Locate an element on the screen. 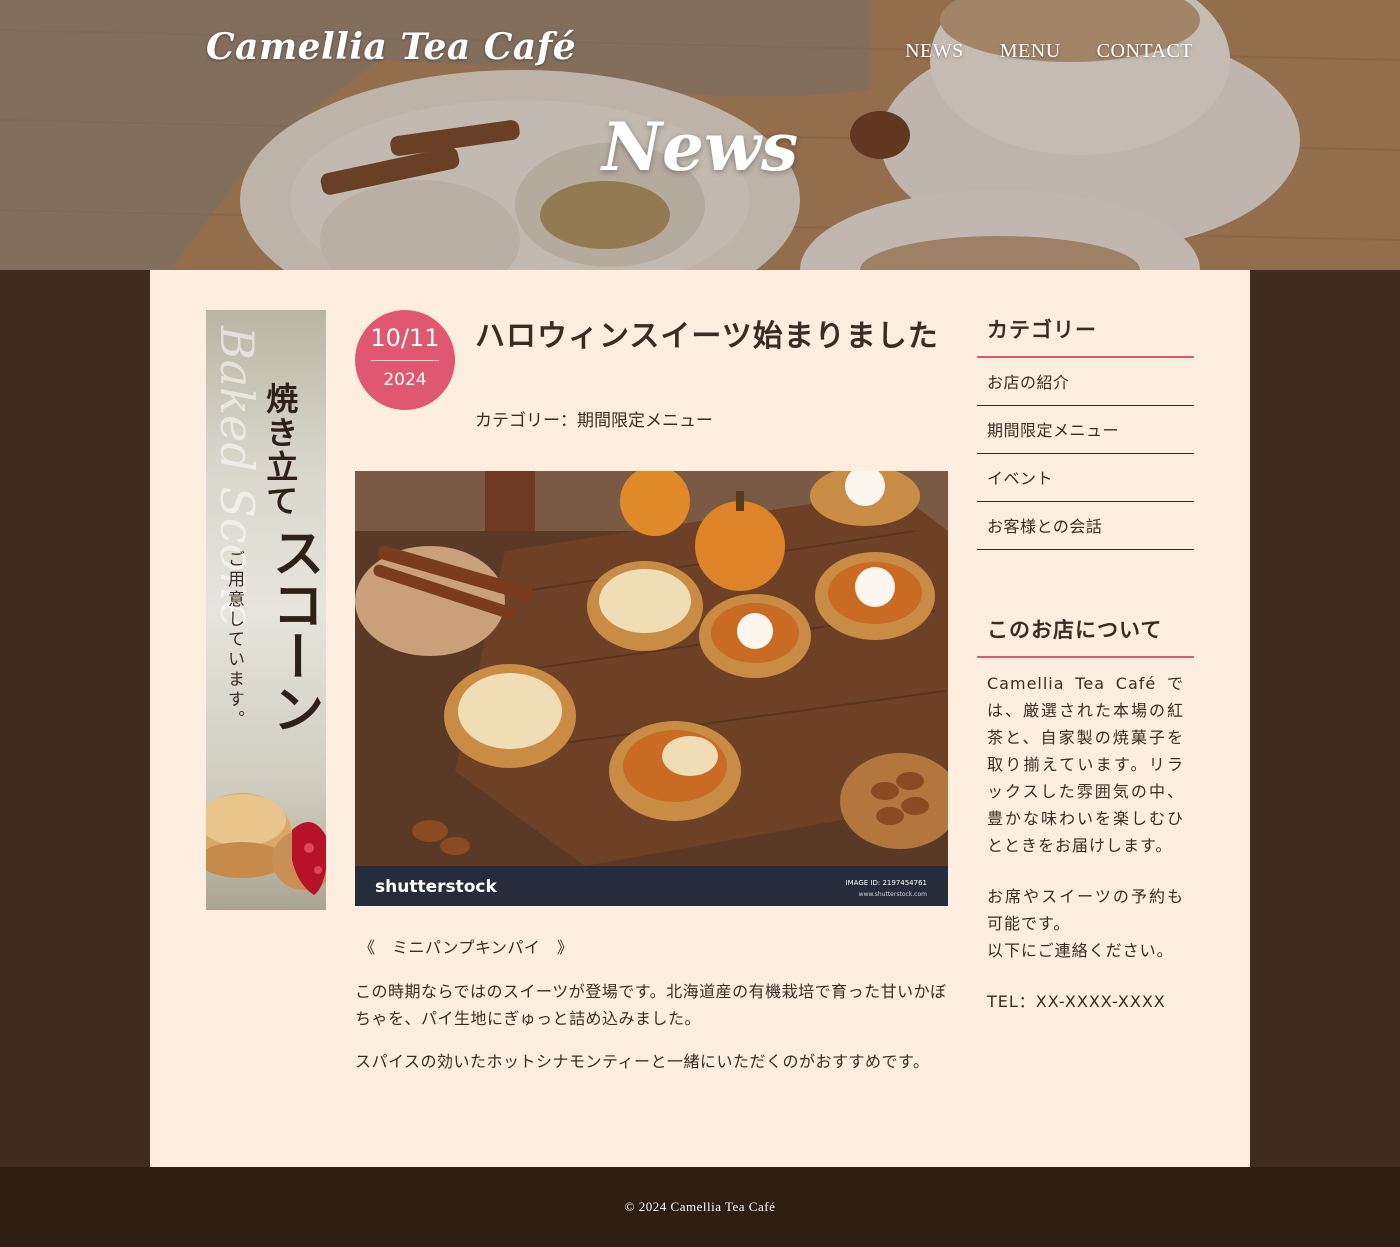 This screenshot has height=1247, width=1400. about-phone: TEL：XX-XXXX-XXXX is located at coordinates (1076, 1001).